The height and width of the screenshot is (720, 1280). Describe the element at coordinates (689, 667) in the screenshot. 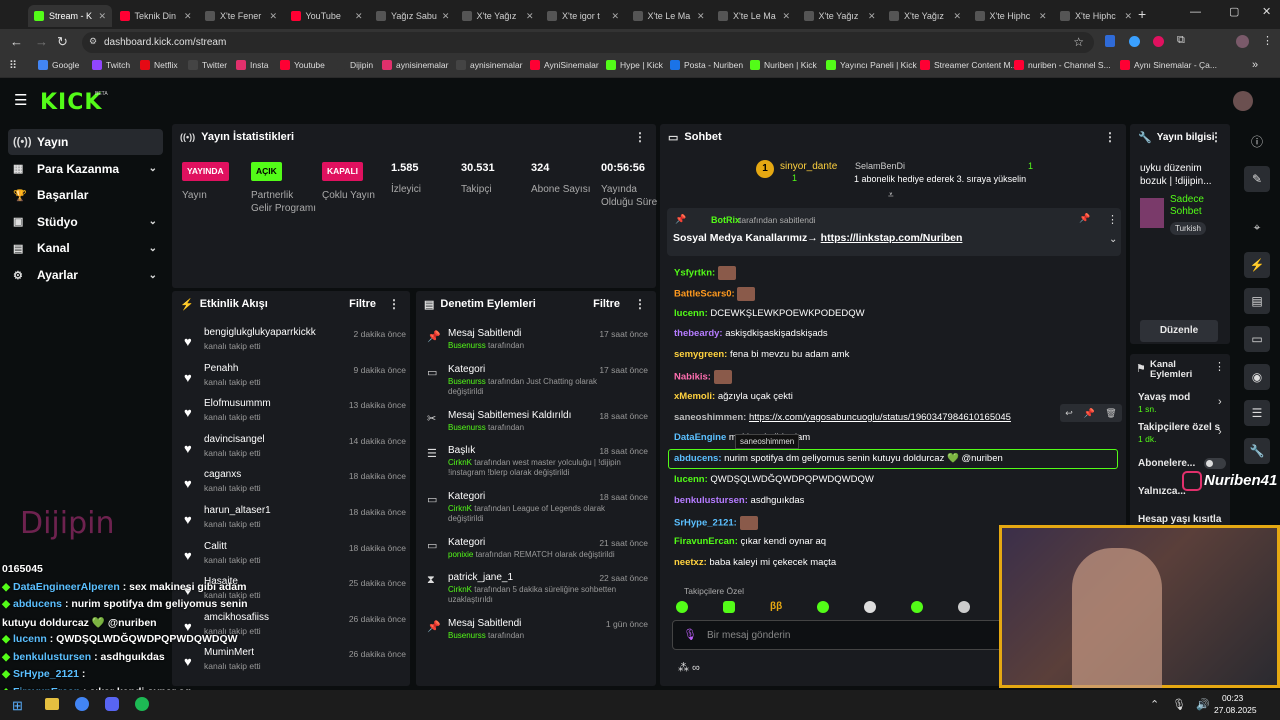

I see `emote-picker-icon: ⁂ ∞` at that location.